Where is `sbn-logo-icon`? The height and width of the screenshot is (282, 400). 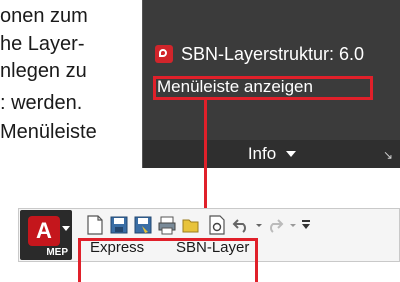 sbn-logo-icon is located at coordinates (164, 54).